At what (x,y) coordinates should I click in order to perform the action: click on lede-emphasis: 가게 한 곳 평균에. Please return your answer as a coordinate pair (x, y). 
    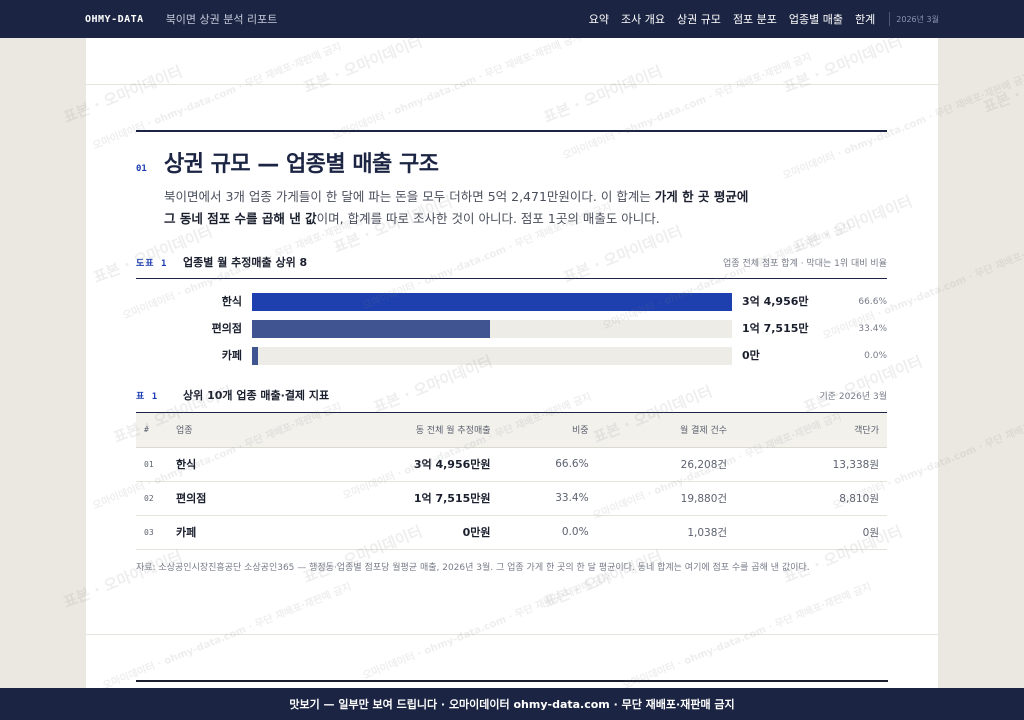
    Looking at the image, I should click on (701, 196).